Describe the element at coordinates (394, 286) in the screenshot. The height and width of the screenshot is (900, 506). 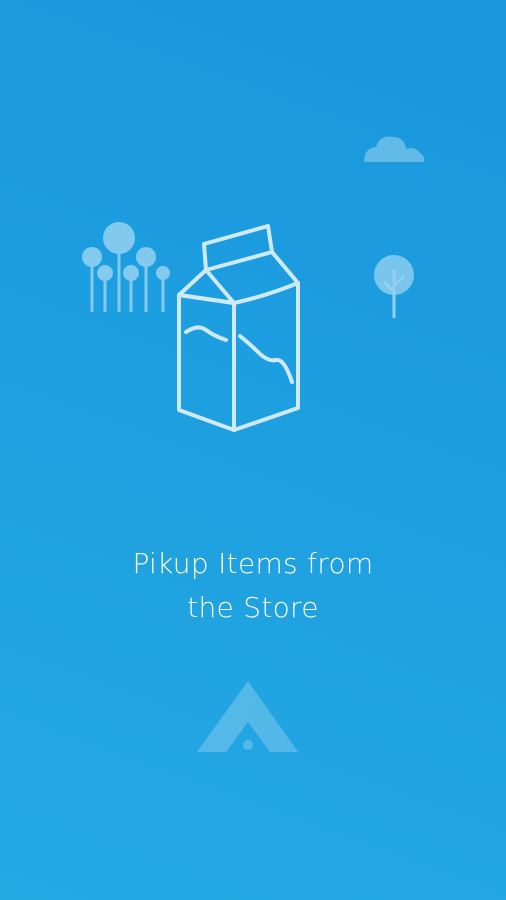
I see `tree-icon` at that location.